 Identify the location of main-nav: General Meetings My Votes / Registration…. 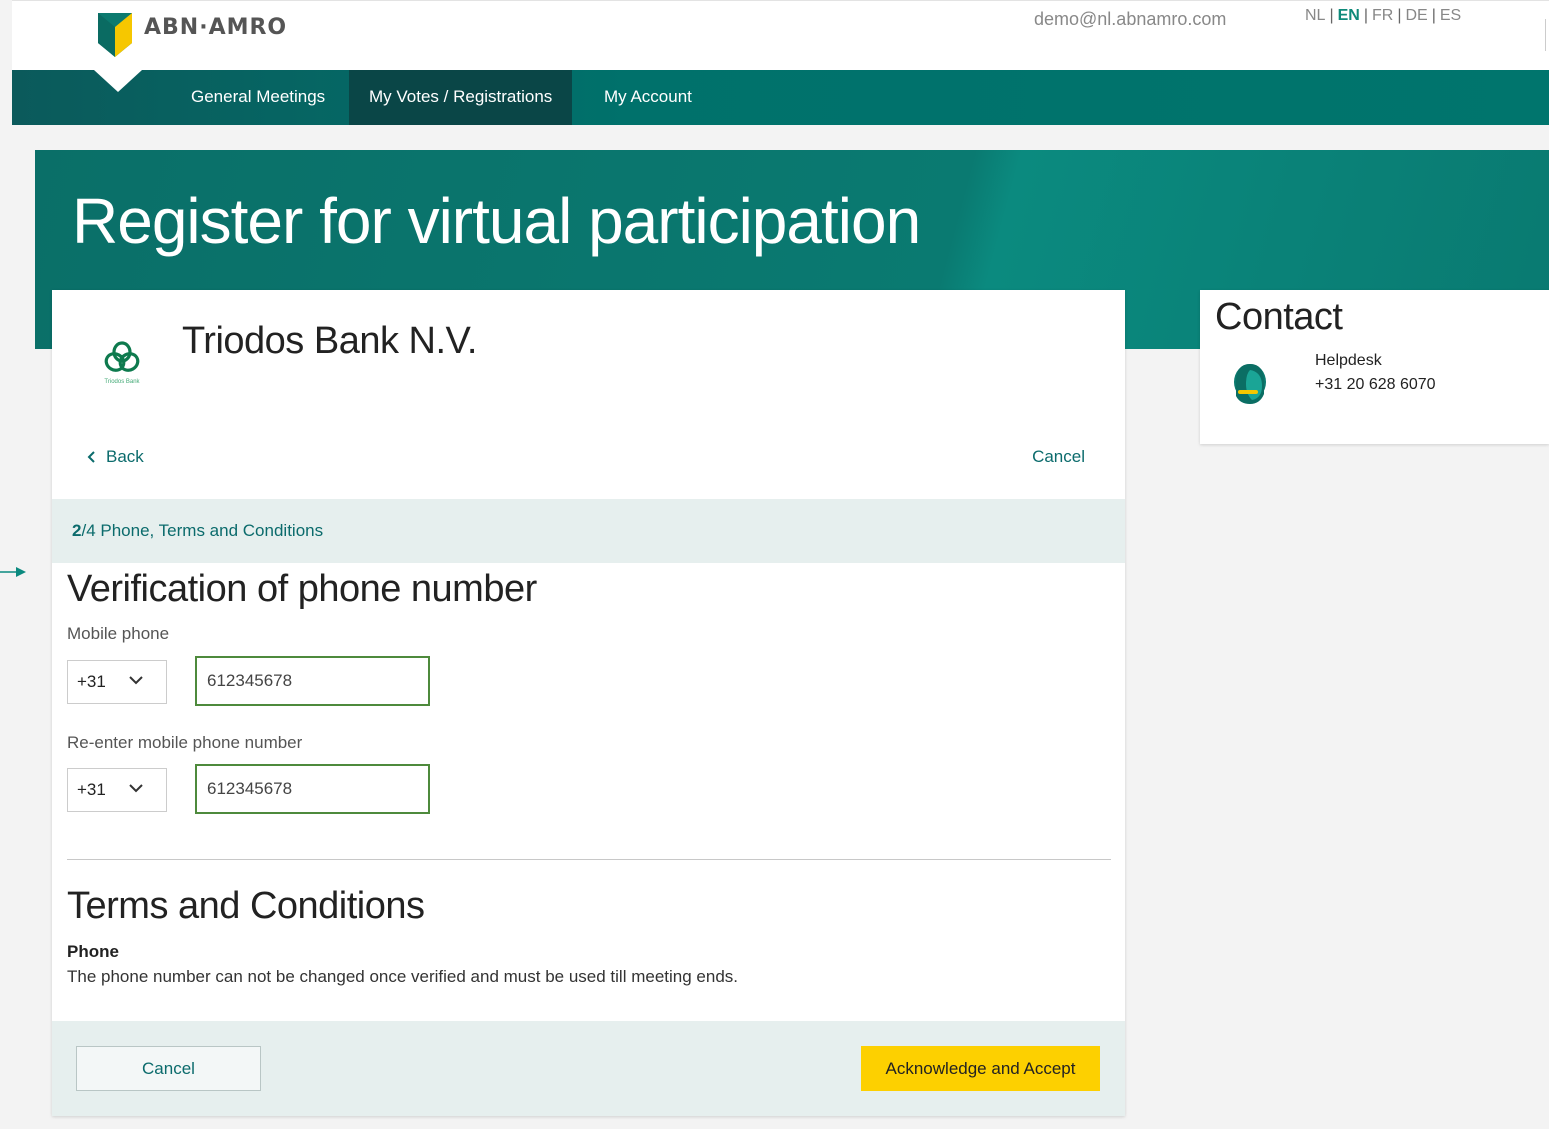
(780, 97).